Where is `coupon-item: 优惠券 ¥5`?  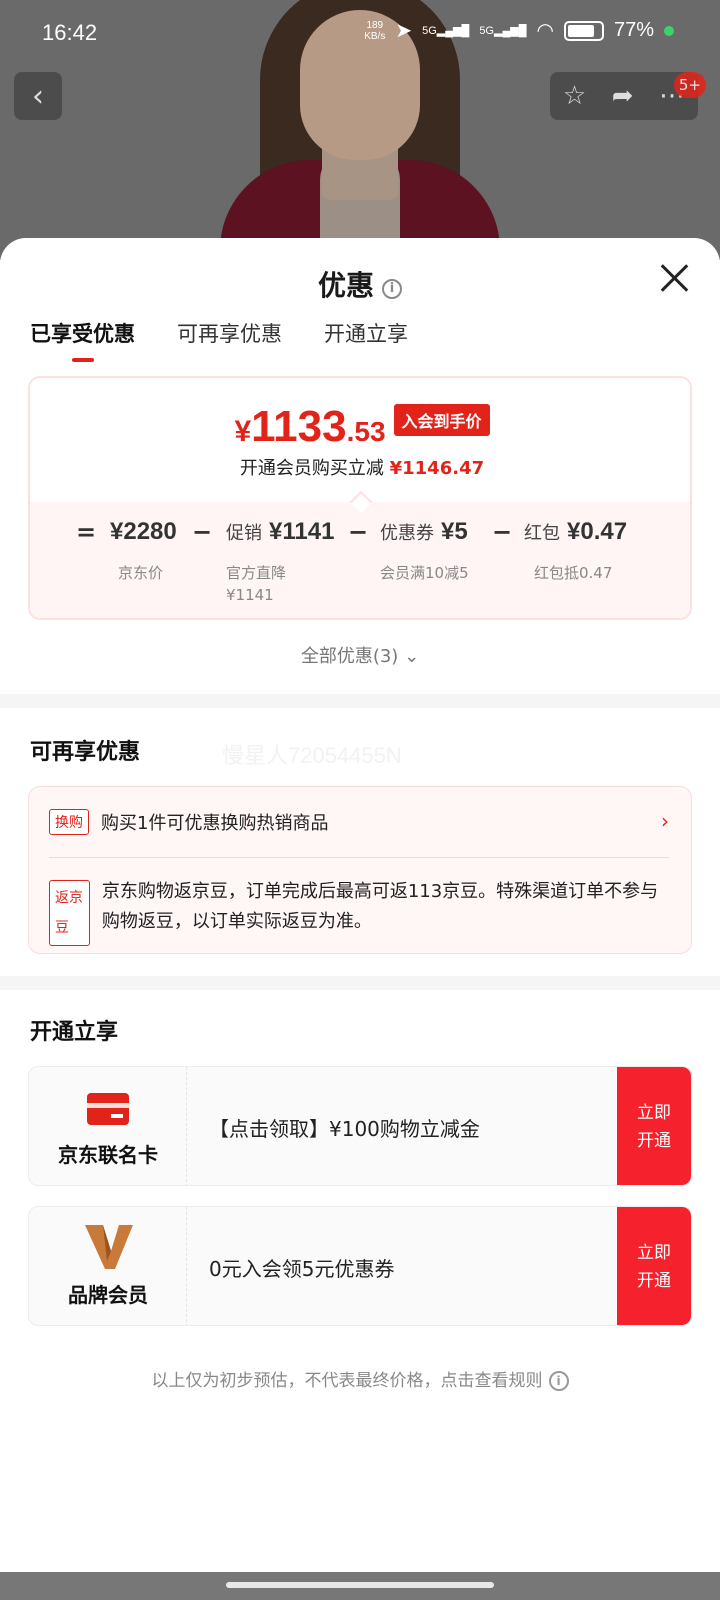 coupon-item: 优惠券 ¥5 is located at coordinates (424, 532).